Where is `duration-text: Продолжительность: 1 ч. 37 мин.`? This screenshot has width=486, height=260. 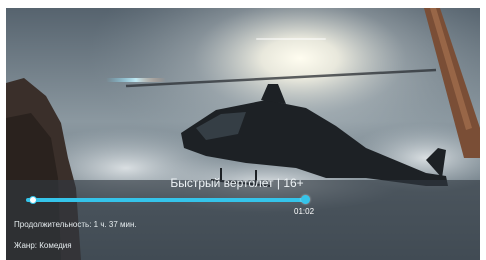
duration-text: Продолжительность: 1 ч. 37 мин. is located at coordinates (75, 224).